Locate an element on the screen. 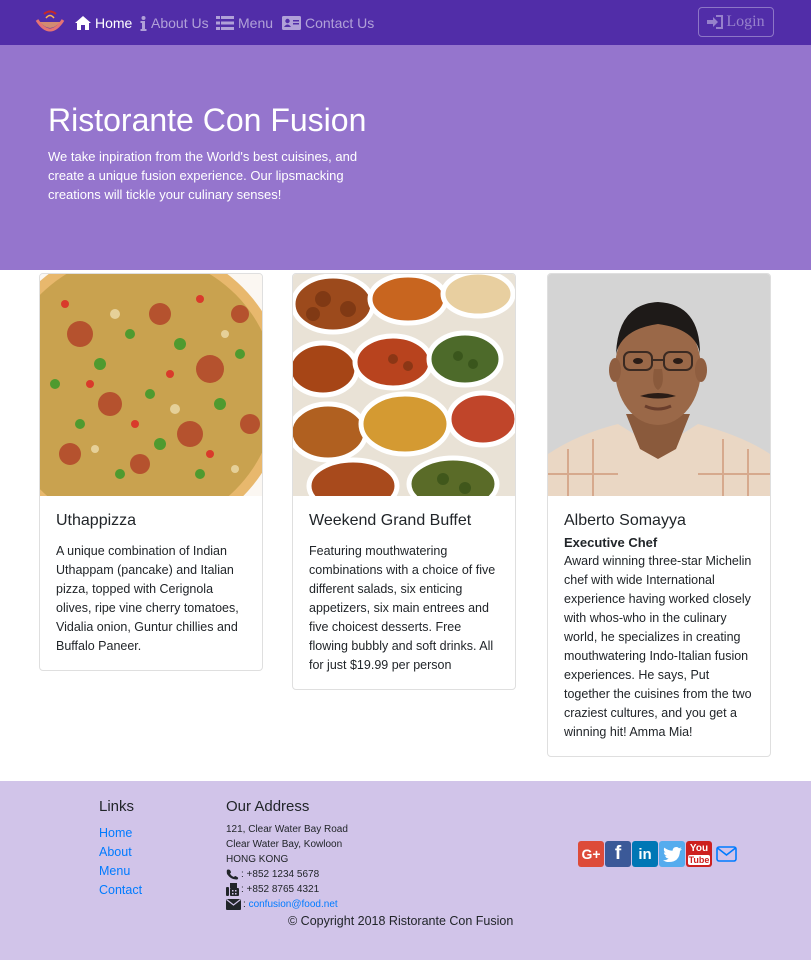  promotion-image is located at coordinates (404, 385).